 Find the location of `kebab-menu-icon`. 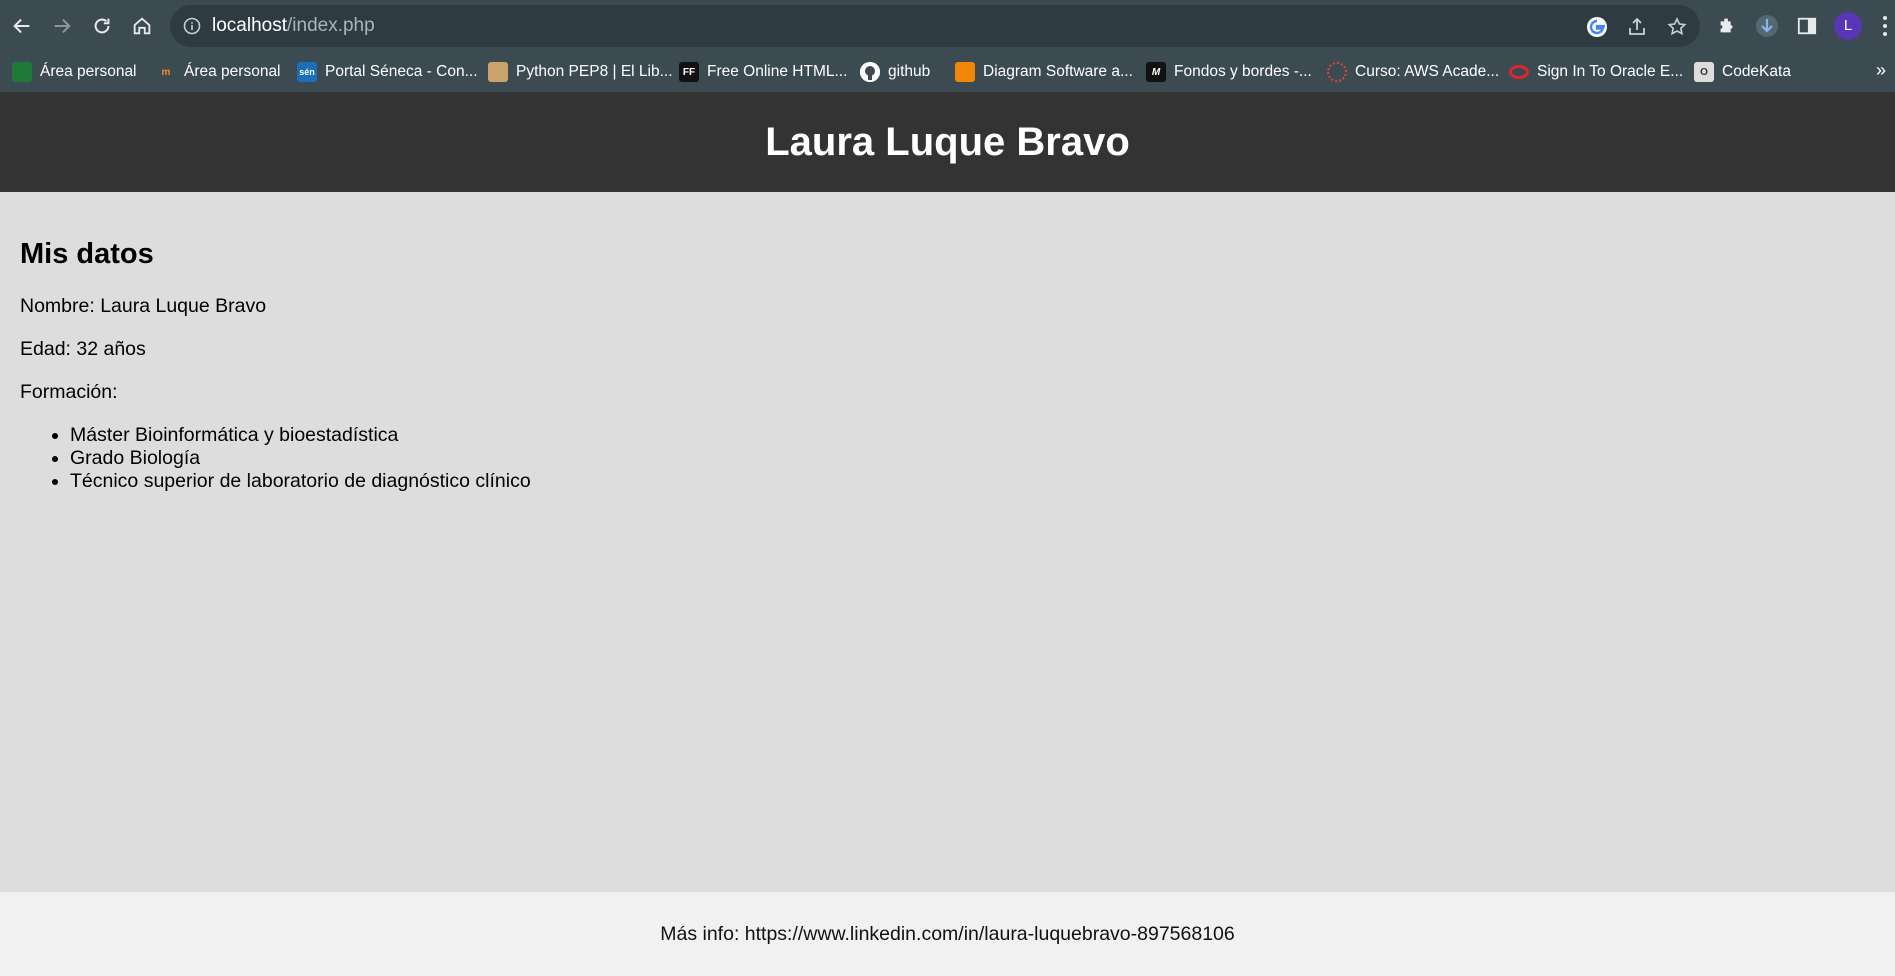

kebab-menu-icon is located at coordinates (1885, 26).